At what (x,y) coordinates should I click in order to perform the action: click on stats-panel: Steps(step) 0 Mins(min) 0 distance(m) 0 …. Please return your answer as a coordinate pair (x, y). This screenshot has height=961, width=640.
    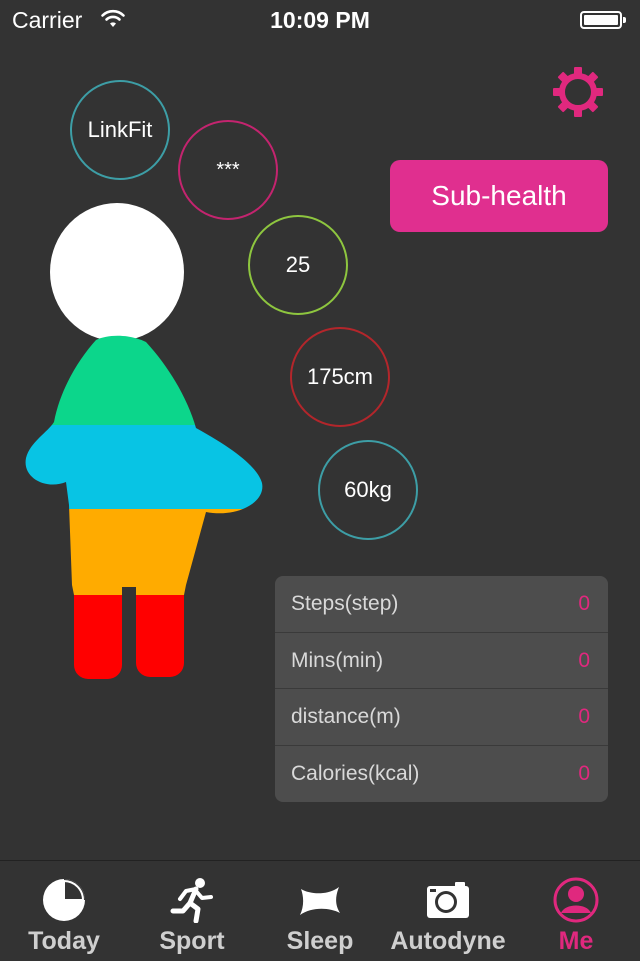
    Looking at the image, I should click on (441, 689).